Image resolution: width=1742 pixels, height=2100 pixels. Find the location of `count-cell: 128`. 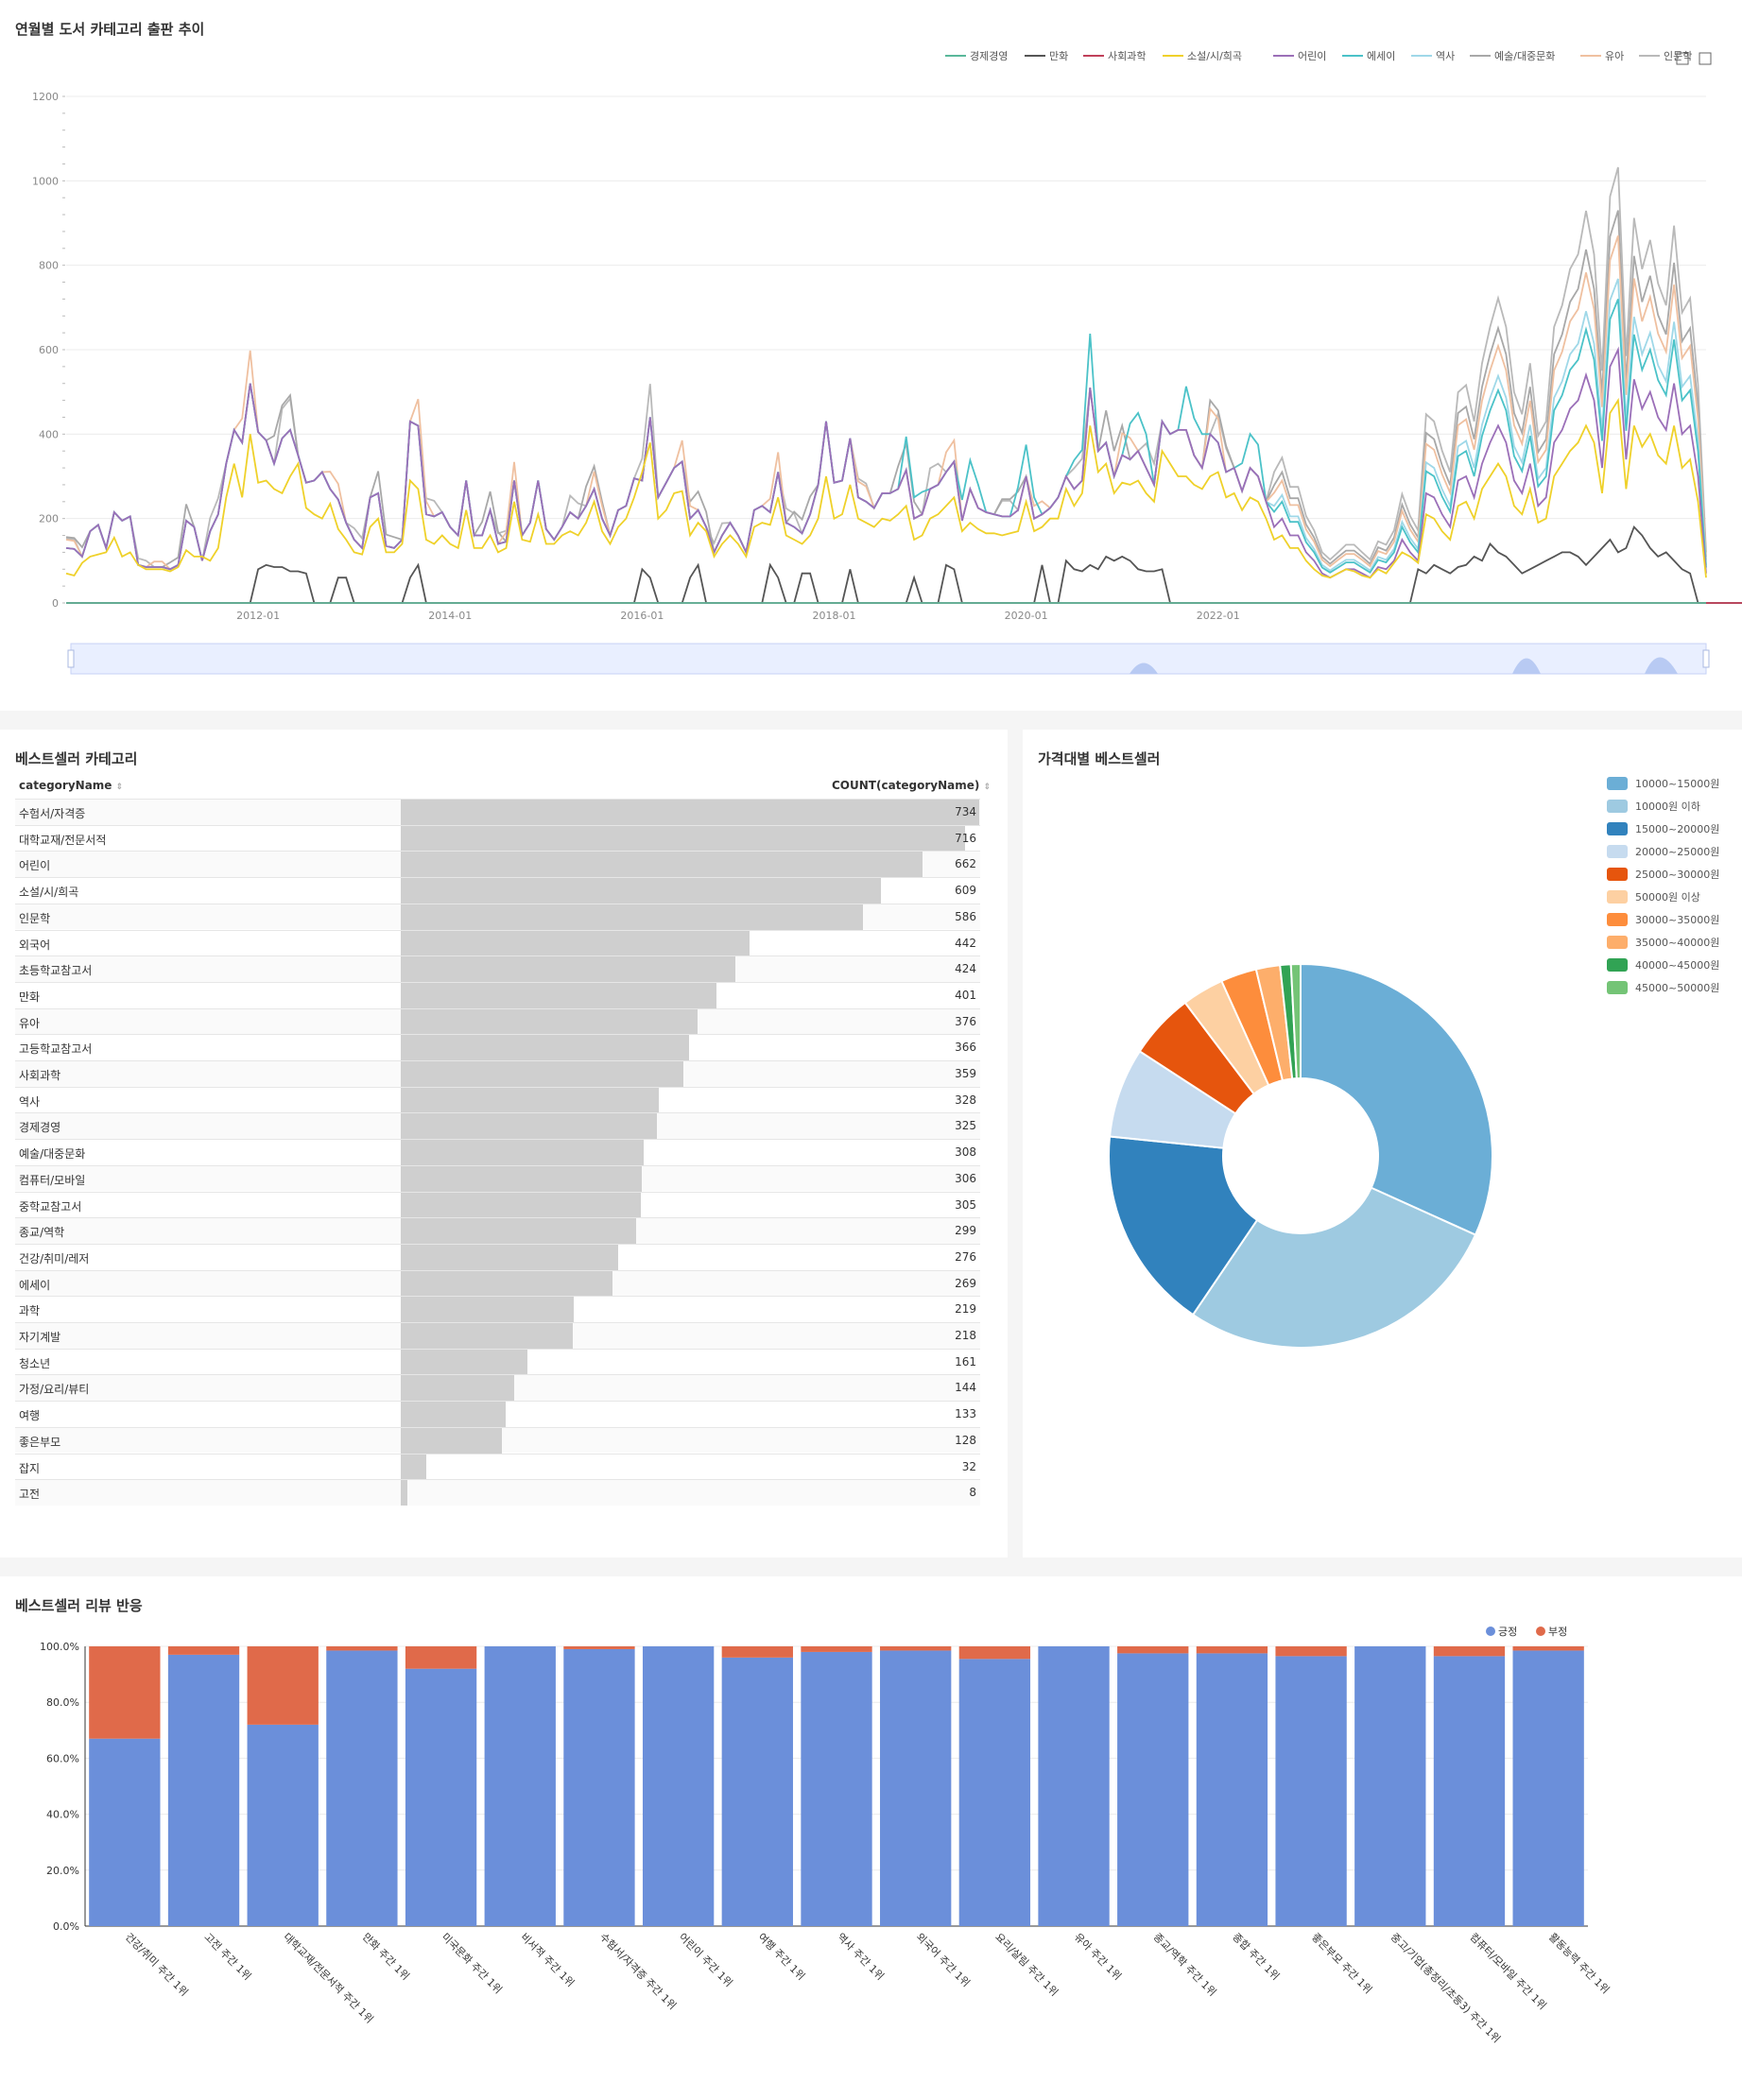

count-cell: 128 is located at coordinates (965, 1440).